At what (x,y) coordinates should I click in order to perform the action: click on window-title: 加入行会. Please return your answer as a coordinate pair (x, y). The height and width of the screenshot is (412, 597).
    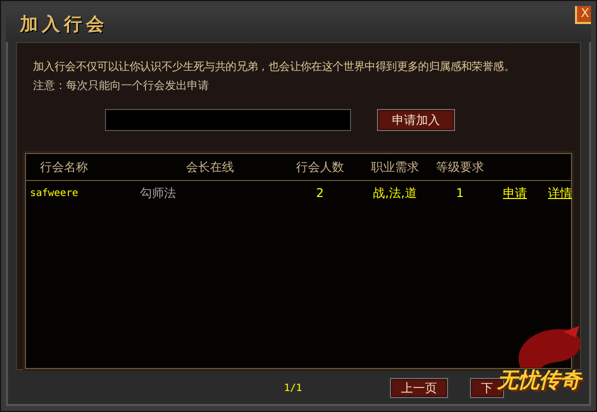
    Looking at the image, I should click on (64, 24).